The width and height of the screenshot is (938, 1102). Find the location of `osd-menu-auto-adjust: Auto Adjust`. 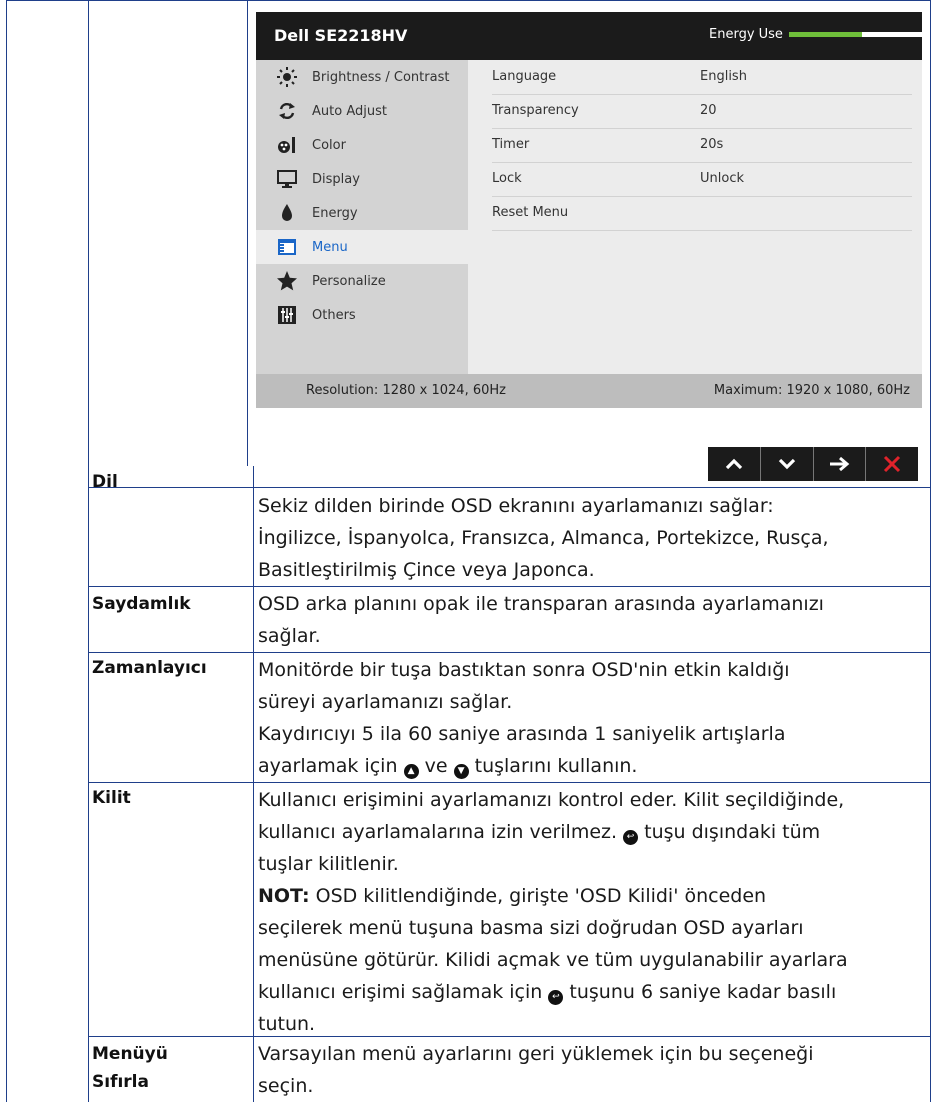

osd-menu-auto-adjust: Auto Adjust is located at coordinates (362, 111).